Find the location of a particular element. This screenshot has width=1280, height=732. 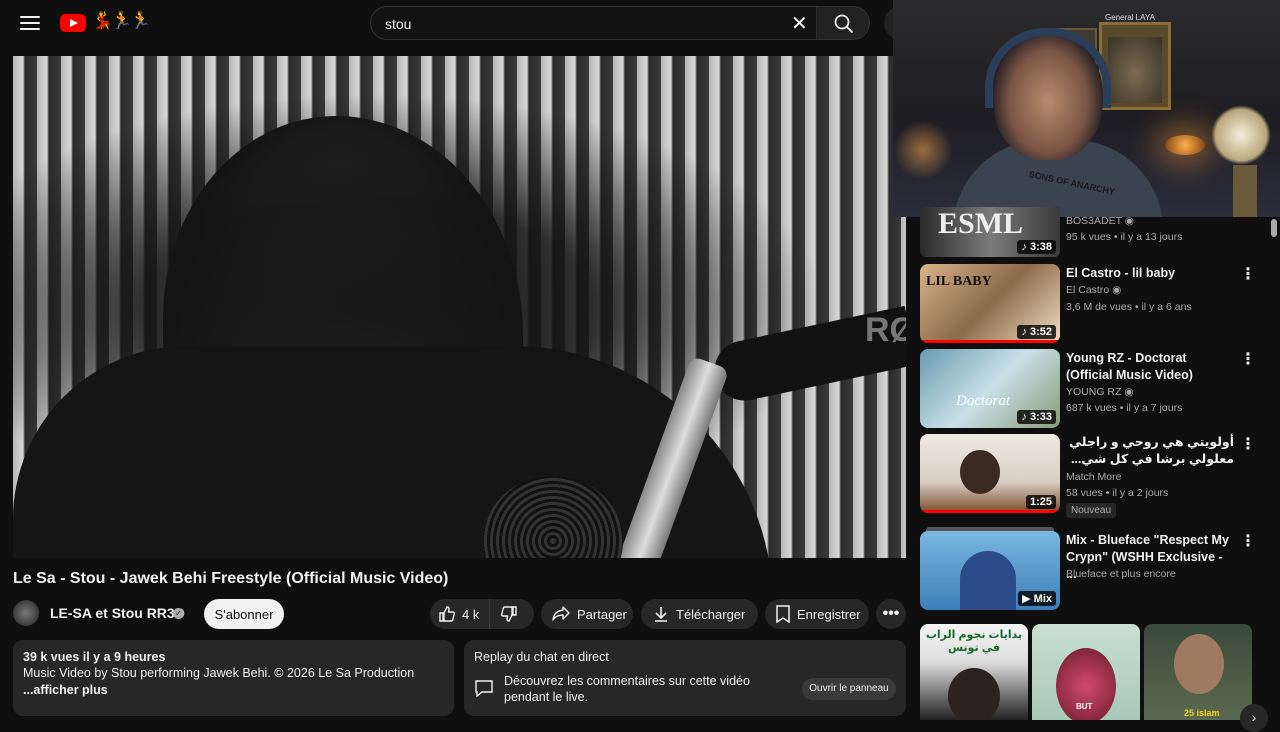

thumbs-down-icon is located at coordinates (509, 614).